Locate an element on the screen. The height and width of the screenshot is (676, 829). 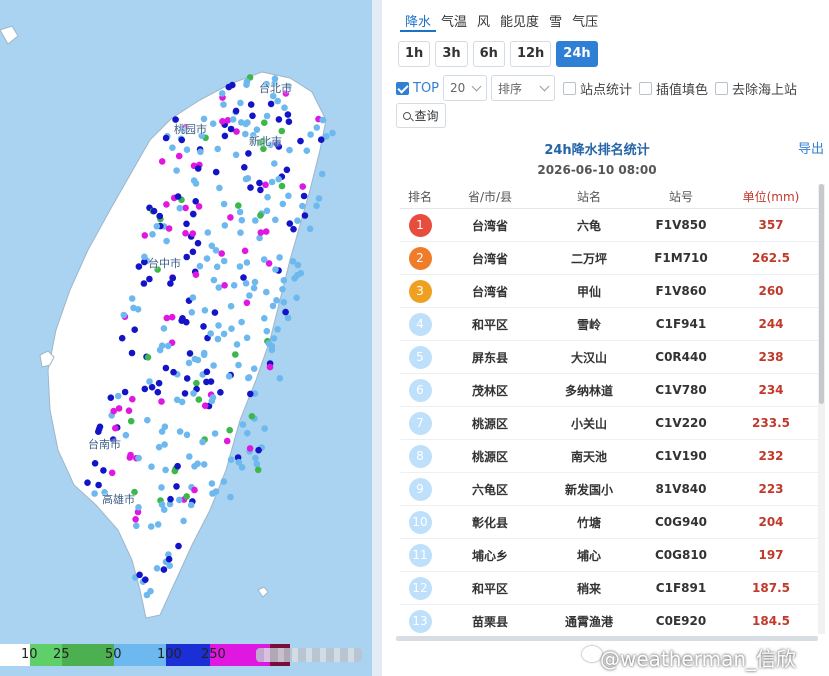
sort-select: 排序 is located at coordinates (523, 88).